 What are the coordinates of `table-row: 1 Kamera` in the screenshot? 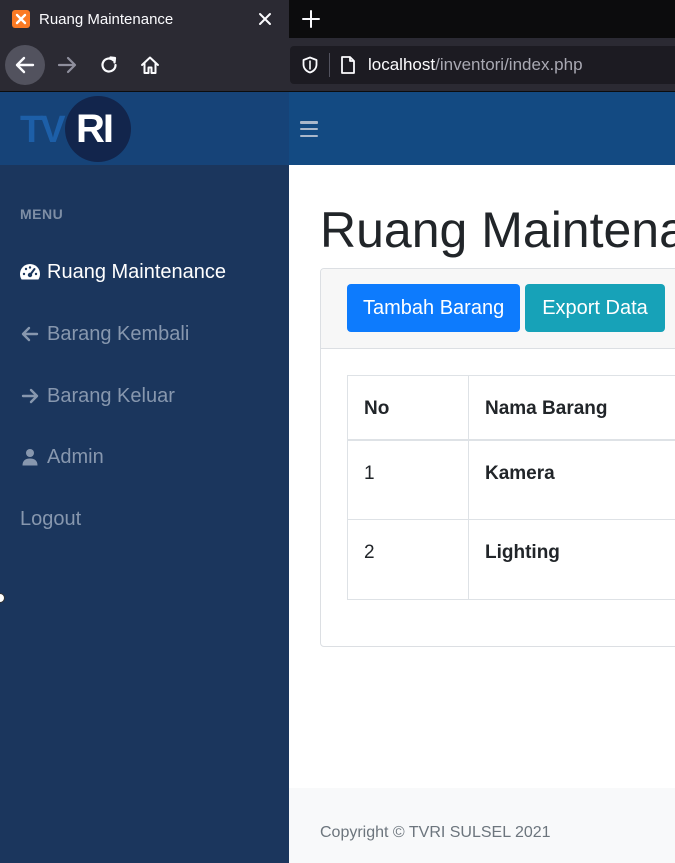 It's located at (511, 479).